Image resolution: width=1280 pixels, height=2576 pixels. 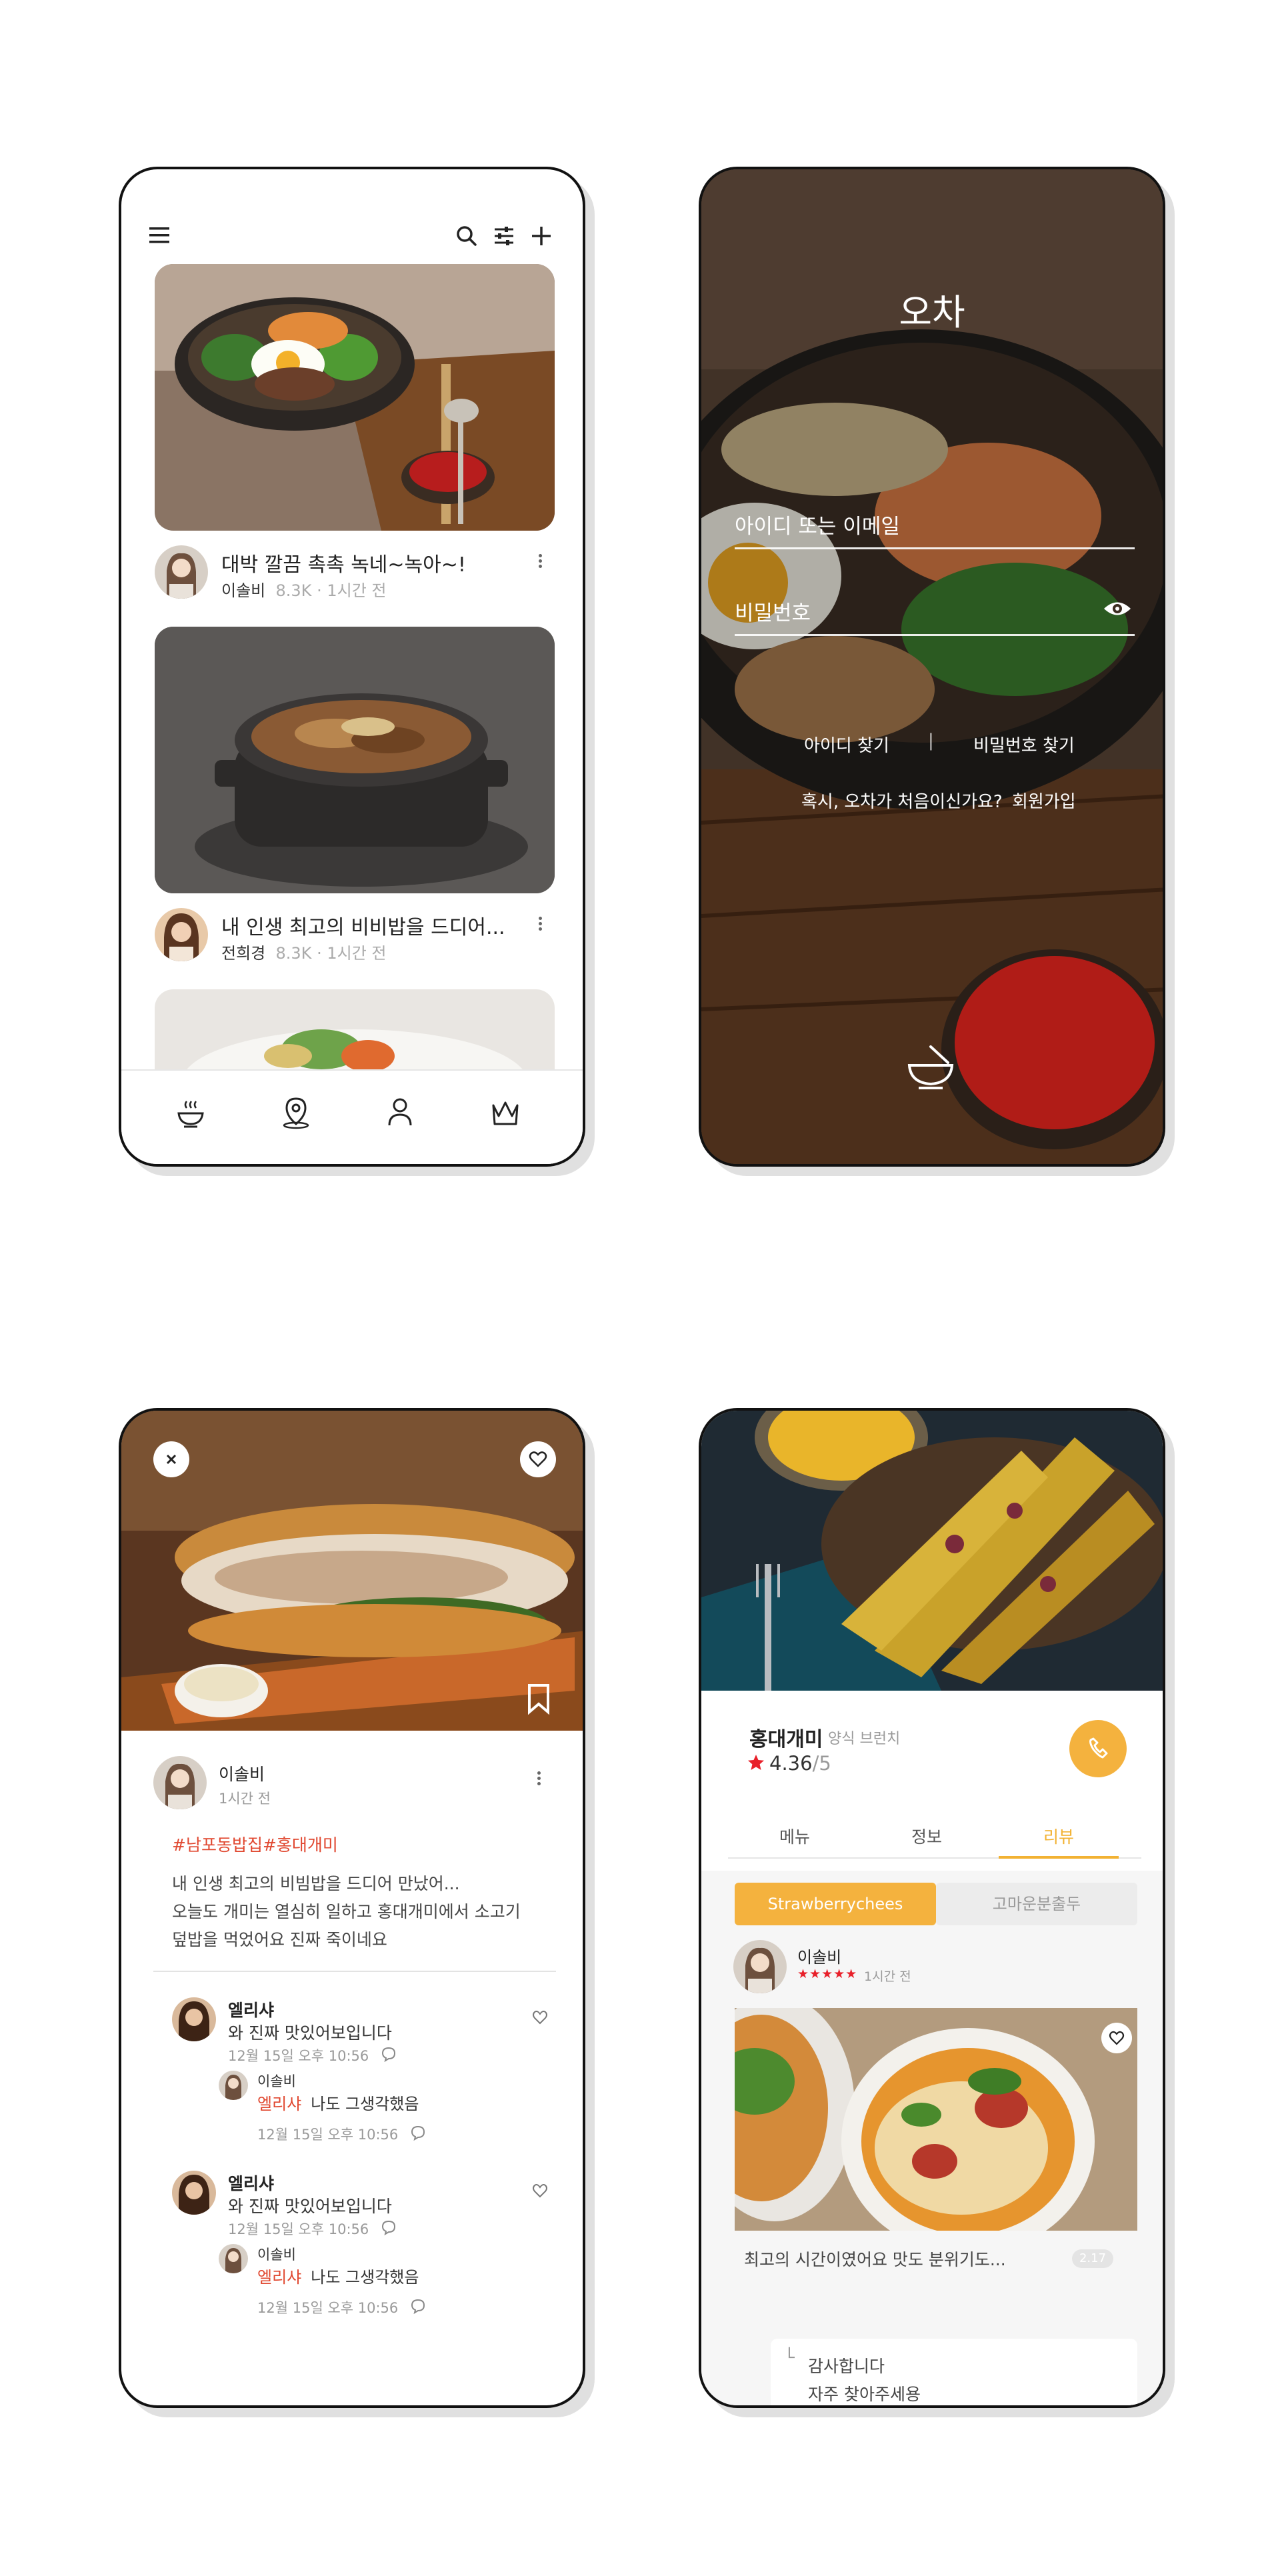 What do you see at coordinates (846, 2366) in the screenshot?
I see `owner-reply-line: 감사합니다` at bounding box center [846, 2366].